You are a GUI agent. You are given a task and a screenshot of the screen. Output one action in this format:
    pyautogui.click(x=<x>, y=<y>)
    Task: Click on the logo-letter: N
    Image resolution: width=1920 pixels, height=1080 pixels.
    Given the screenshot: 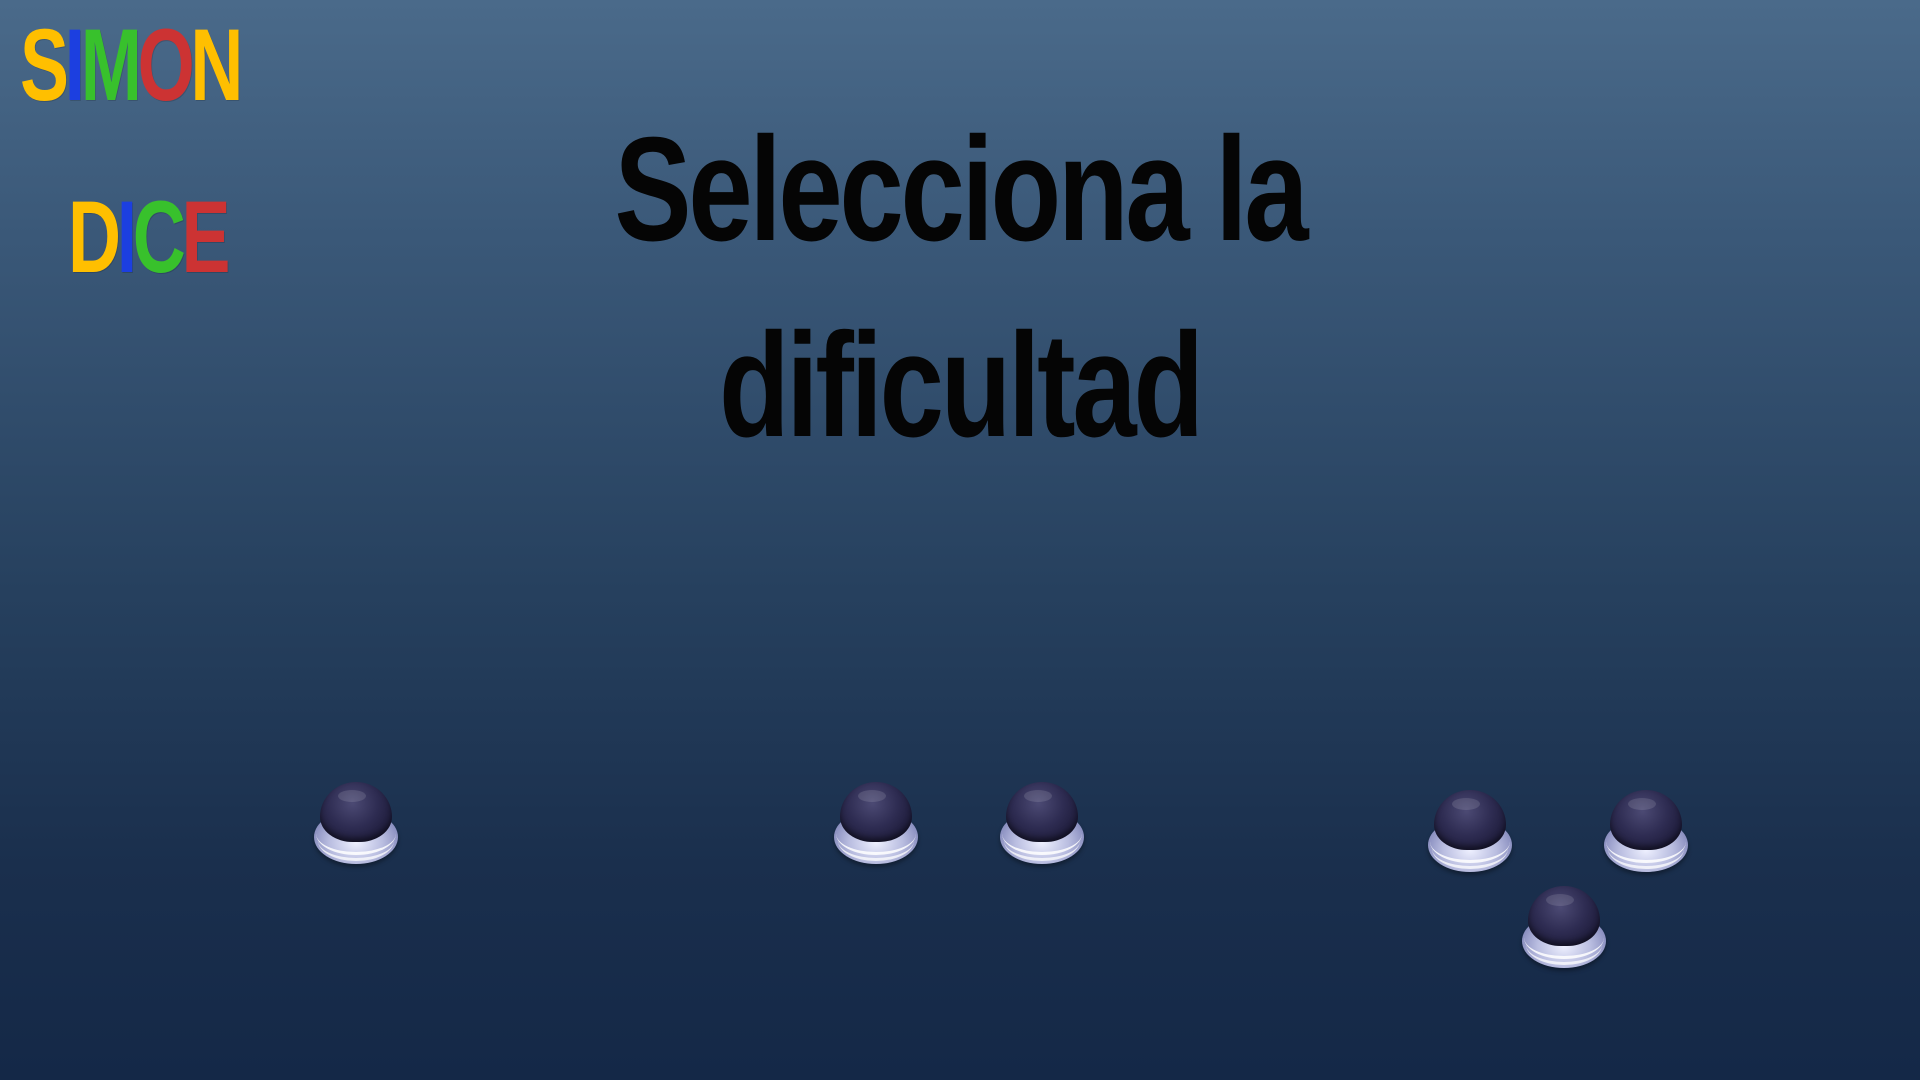 What is the action you would take?
    pyautogui.click(x=216, y=65)
    